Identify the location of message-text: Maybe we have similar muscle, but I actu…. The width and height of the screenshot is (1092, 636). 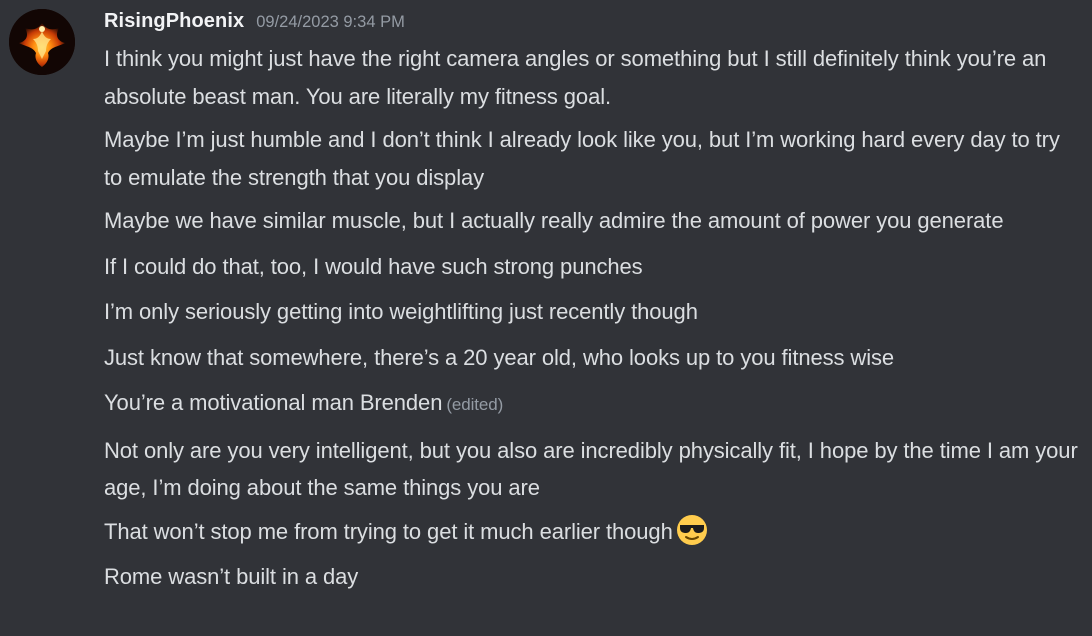
(554, 220).